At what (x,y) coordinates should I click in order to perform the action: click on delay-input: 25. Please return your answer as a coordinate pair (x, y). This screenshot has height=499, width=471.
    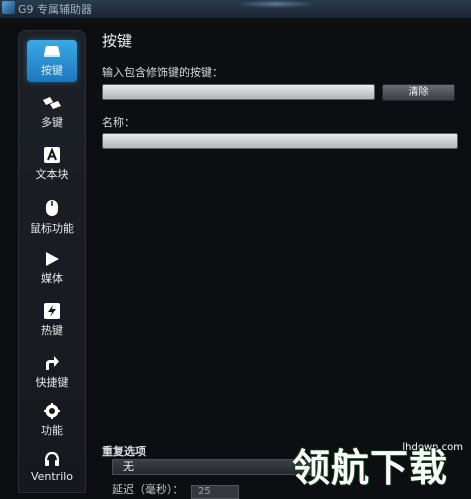
    Looking at the image, I should click on (215, 492).